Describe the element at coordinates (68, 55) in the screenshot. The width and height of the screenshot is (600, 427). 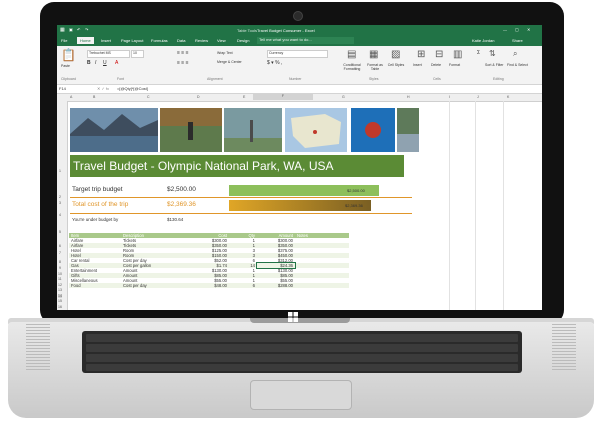
I see `paste-icon: 📋` at that location.